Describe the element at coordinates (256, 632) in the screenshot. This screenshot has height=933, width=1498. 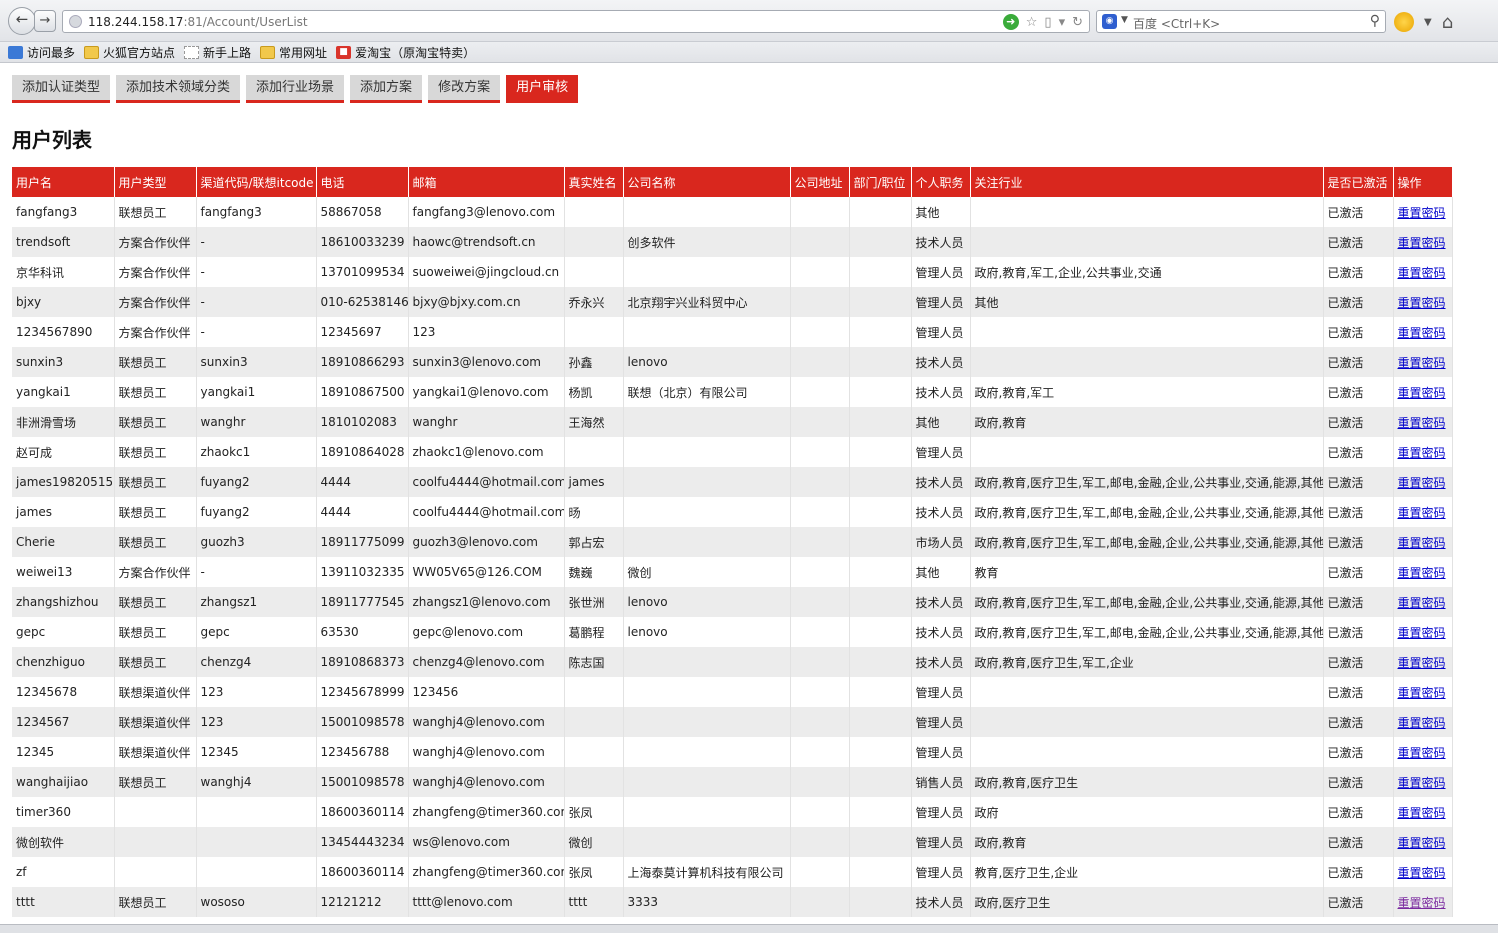
I see `cell-channel-code: gepc` at that location.